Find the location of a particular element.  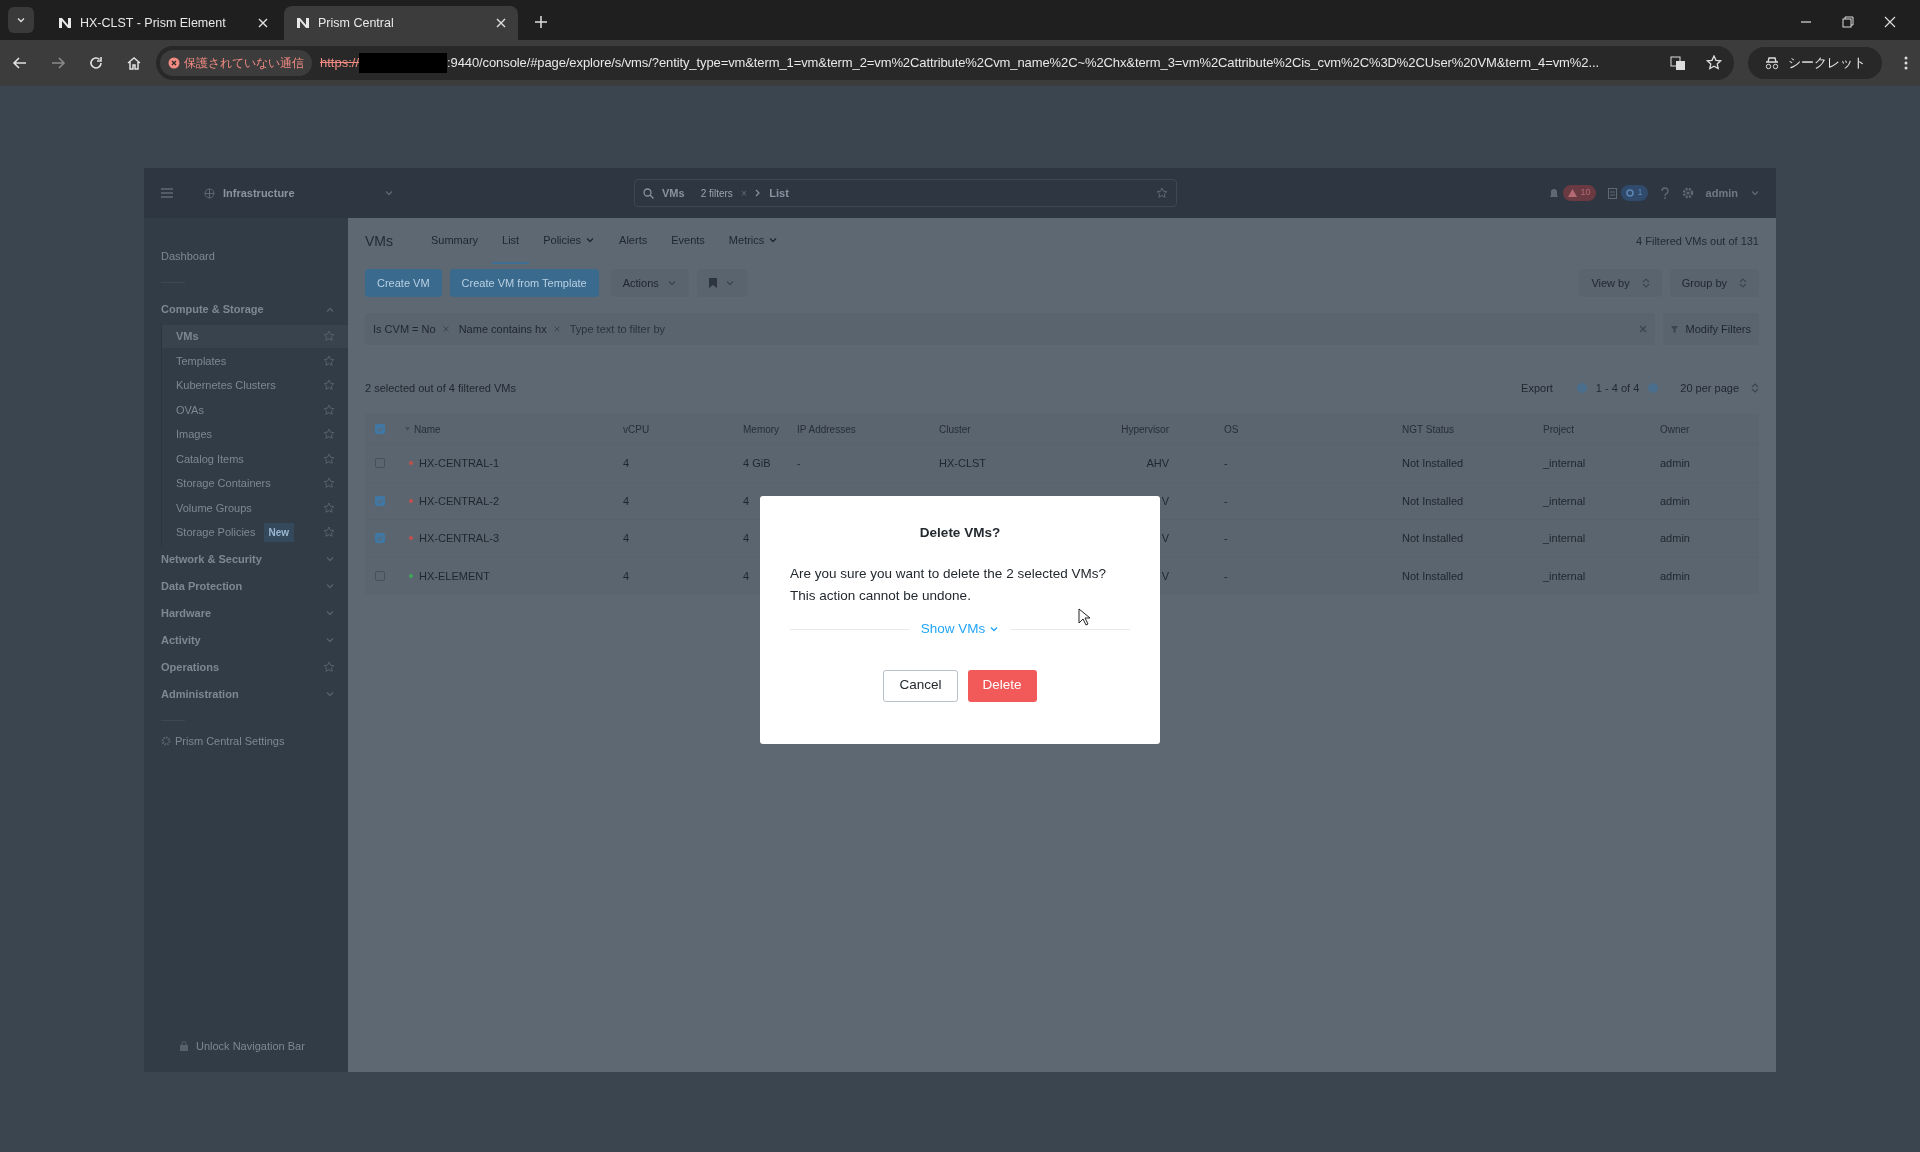

previous-page-icon is located at coordinates (1581, 388).